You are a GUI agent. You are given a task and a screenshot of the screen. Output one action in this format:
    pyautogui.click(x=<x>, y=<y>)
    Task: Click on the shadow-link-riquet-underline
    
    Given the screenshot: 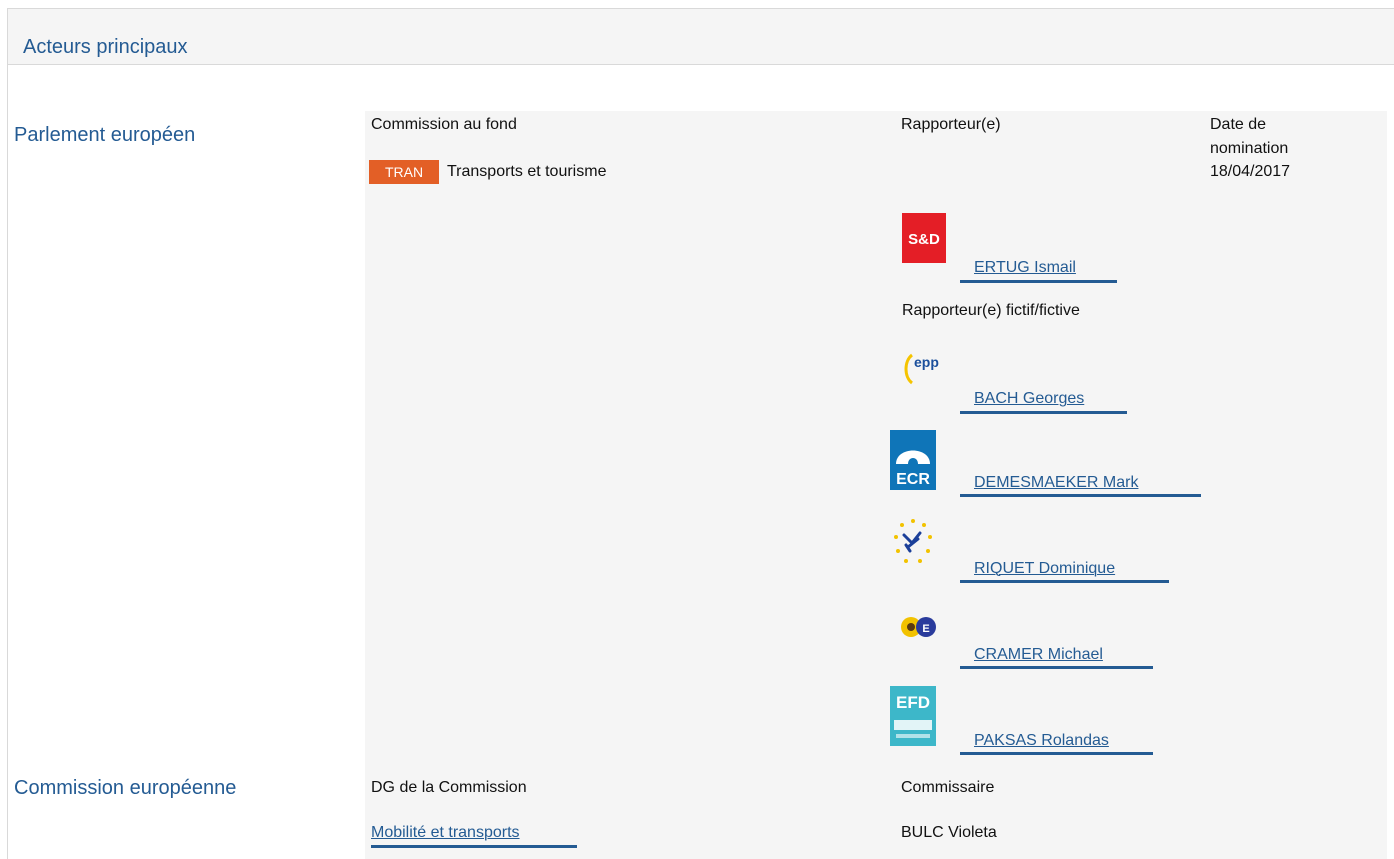 What is the action you would take?
    pyautogui.click(x=1064, y=581)
    